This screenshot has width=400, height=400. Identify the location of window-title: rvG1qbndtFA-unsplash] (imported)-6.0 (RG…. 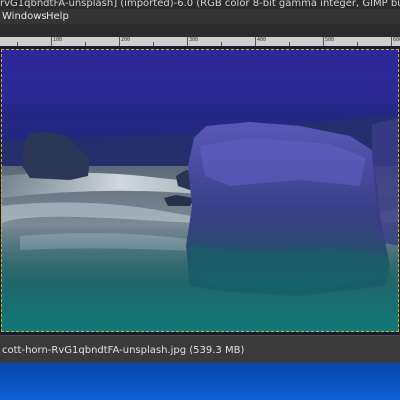
(200, 4).